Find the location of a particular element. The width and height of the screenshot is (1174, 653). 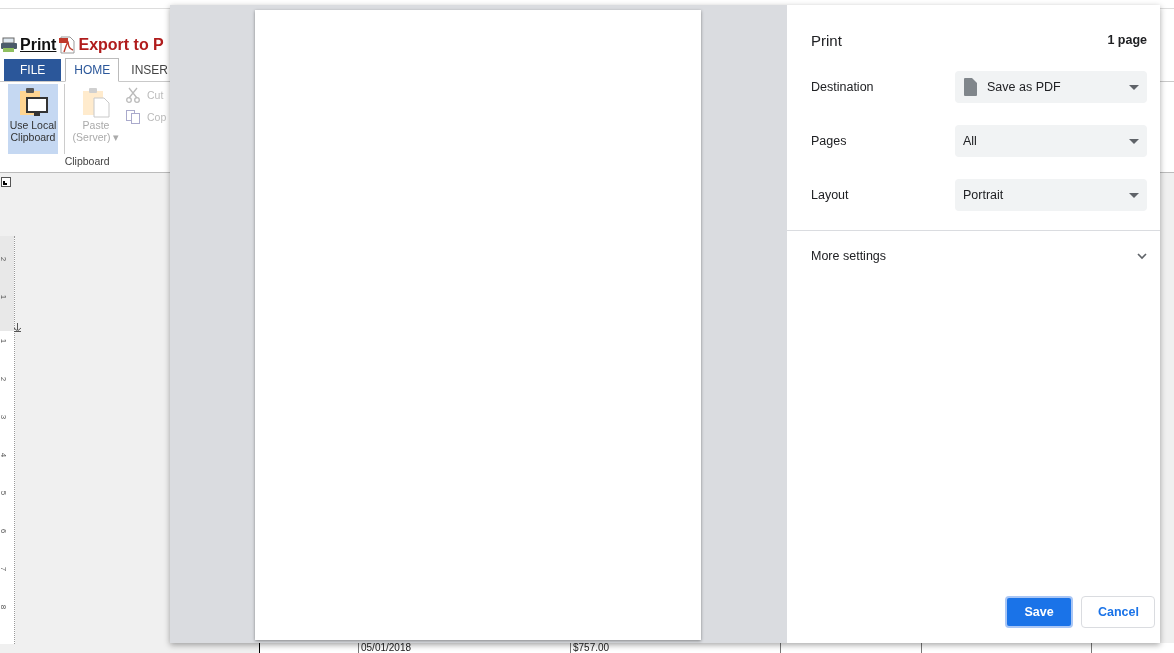

save-button: Save is located at coordinates (1039, 612).